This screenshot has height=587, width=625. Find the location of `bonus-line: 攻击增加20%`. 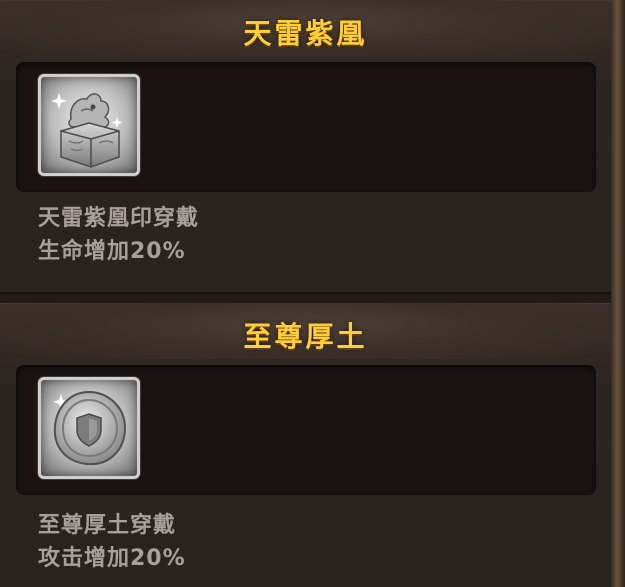

bonus-line: 攻击增加20% is located at coordinates (112, 558).